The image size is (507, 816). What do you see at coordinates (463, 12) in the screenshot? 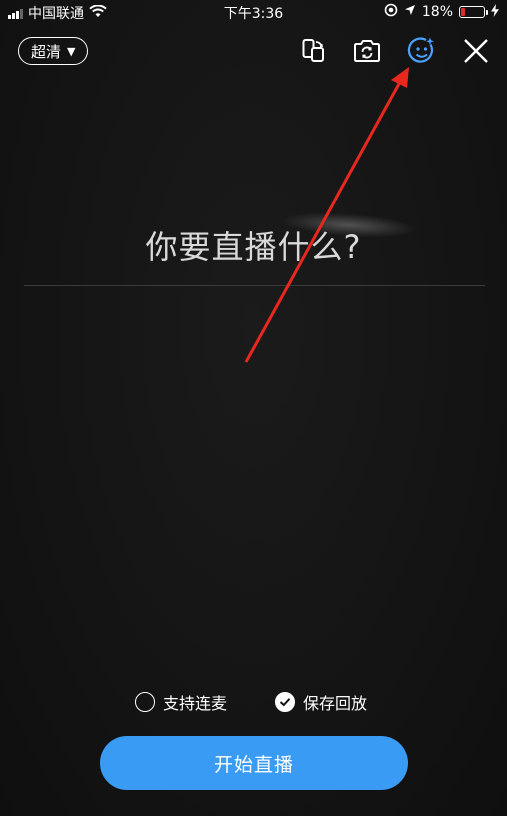
I see `battery-level` at bounding box center [463, 12].